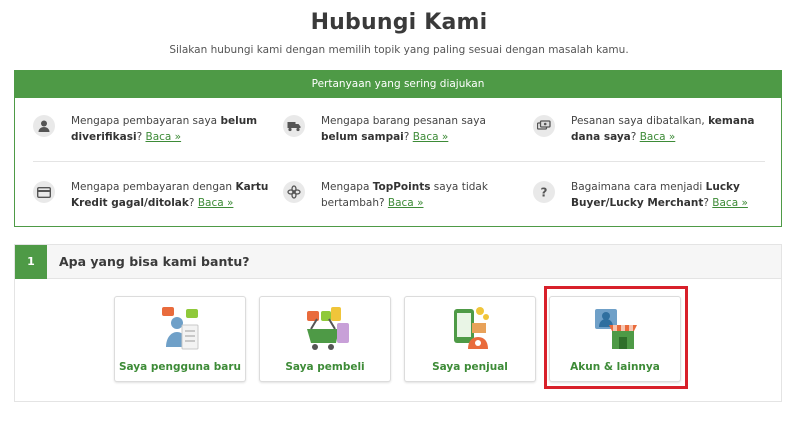 The image size is (798, 428). I want to click on seller-option: Saya penjual, so click(470, 339).